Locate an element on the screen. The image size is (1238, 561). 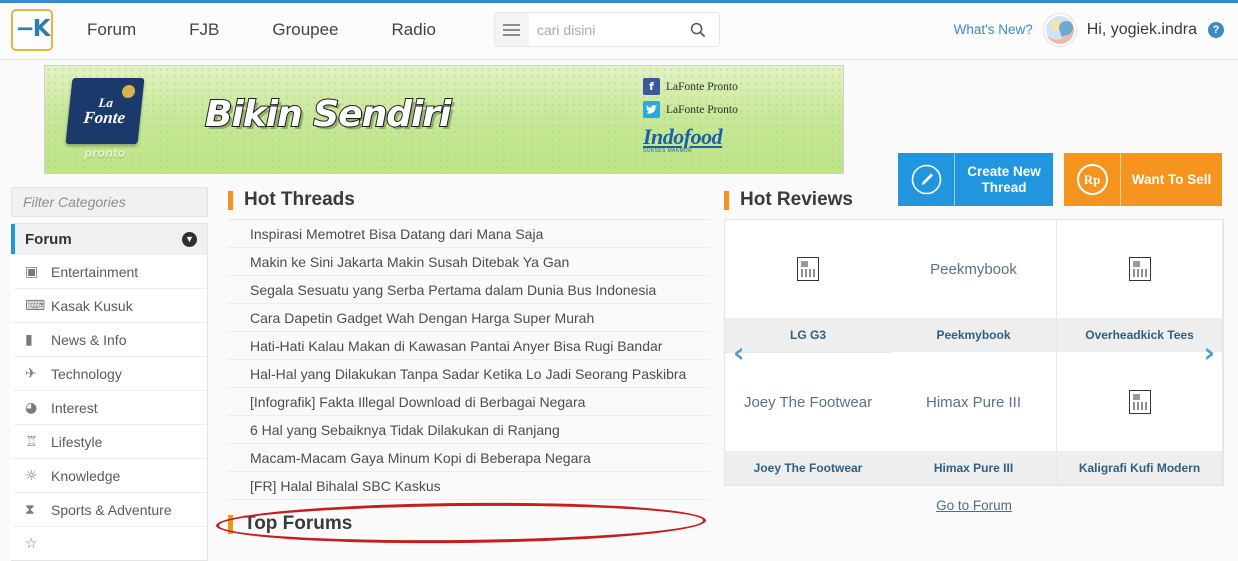
sidebar-panel-header: Forum ▼ is located at coordinates (109, 239).